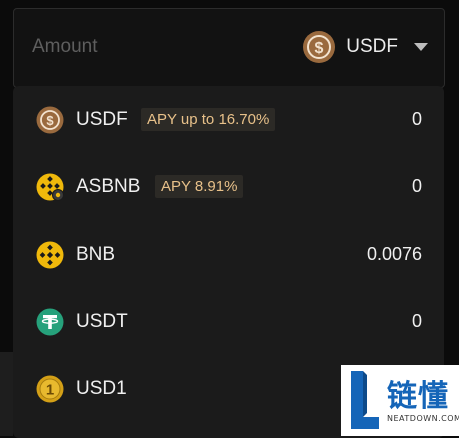  I want to click on usd1-coin-icon: 1, so click(50, 388).